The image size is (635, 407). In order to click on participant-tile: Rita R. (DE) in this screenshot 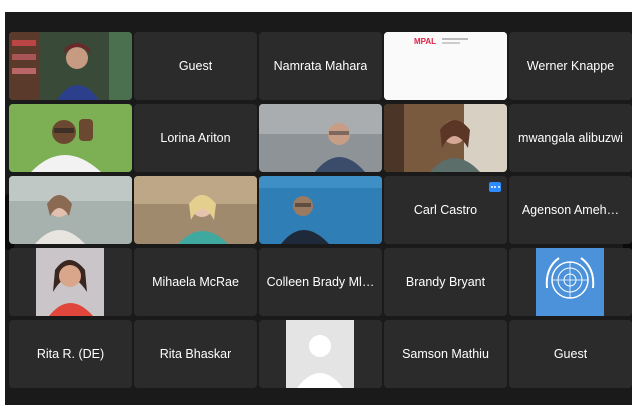, I will do `click(70, 354)`.